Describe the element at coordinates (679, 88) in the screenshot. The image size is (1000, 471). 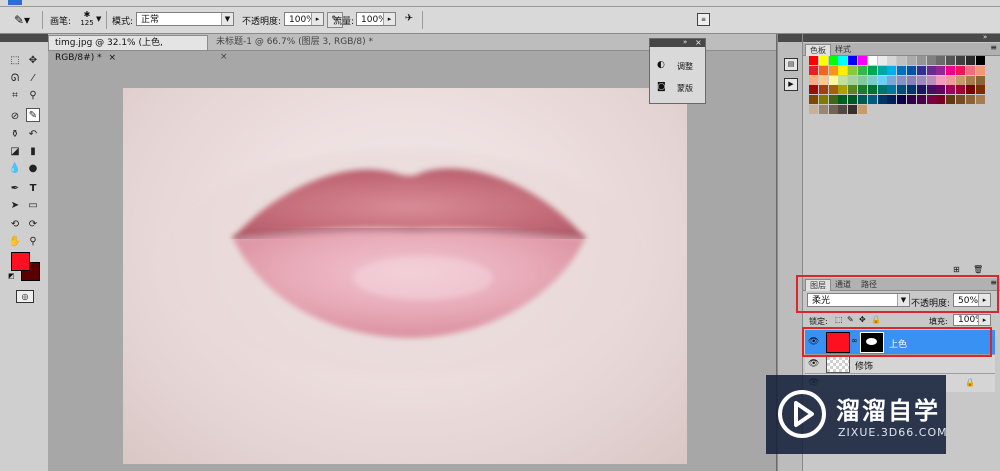
I see `masks-item: ◙ 蒙版` at that location.